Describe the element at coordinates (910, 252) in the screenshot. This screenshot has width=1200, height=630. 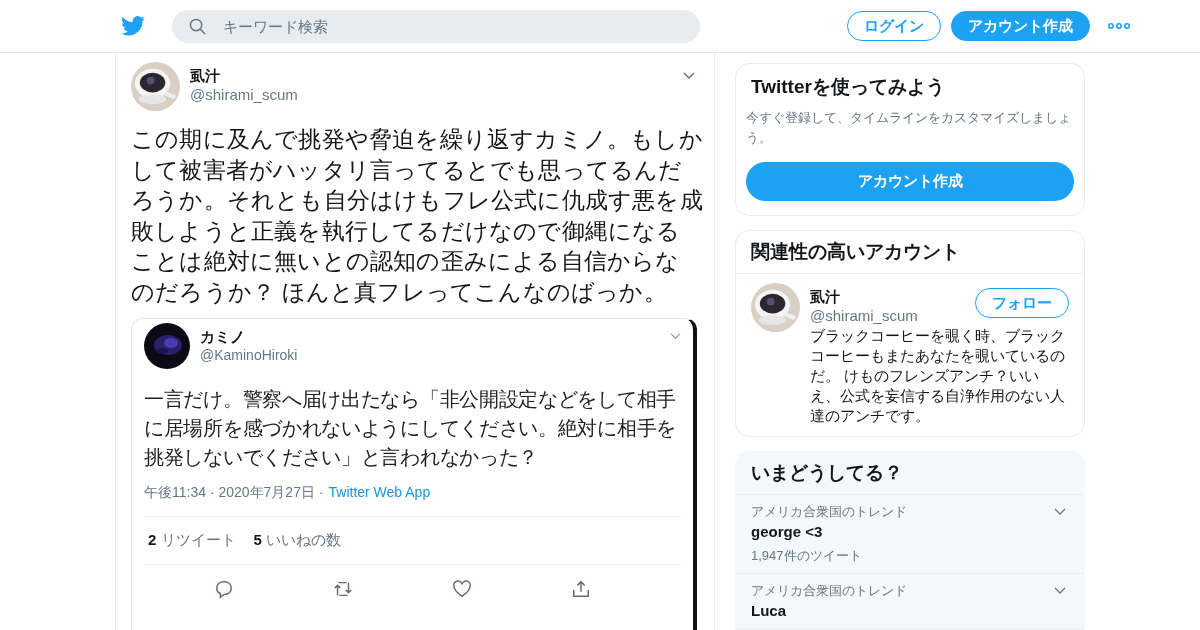
I see `card-title: 関連性の高いアカウント` at that location.